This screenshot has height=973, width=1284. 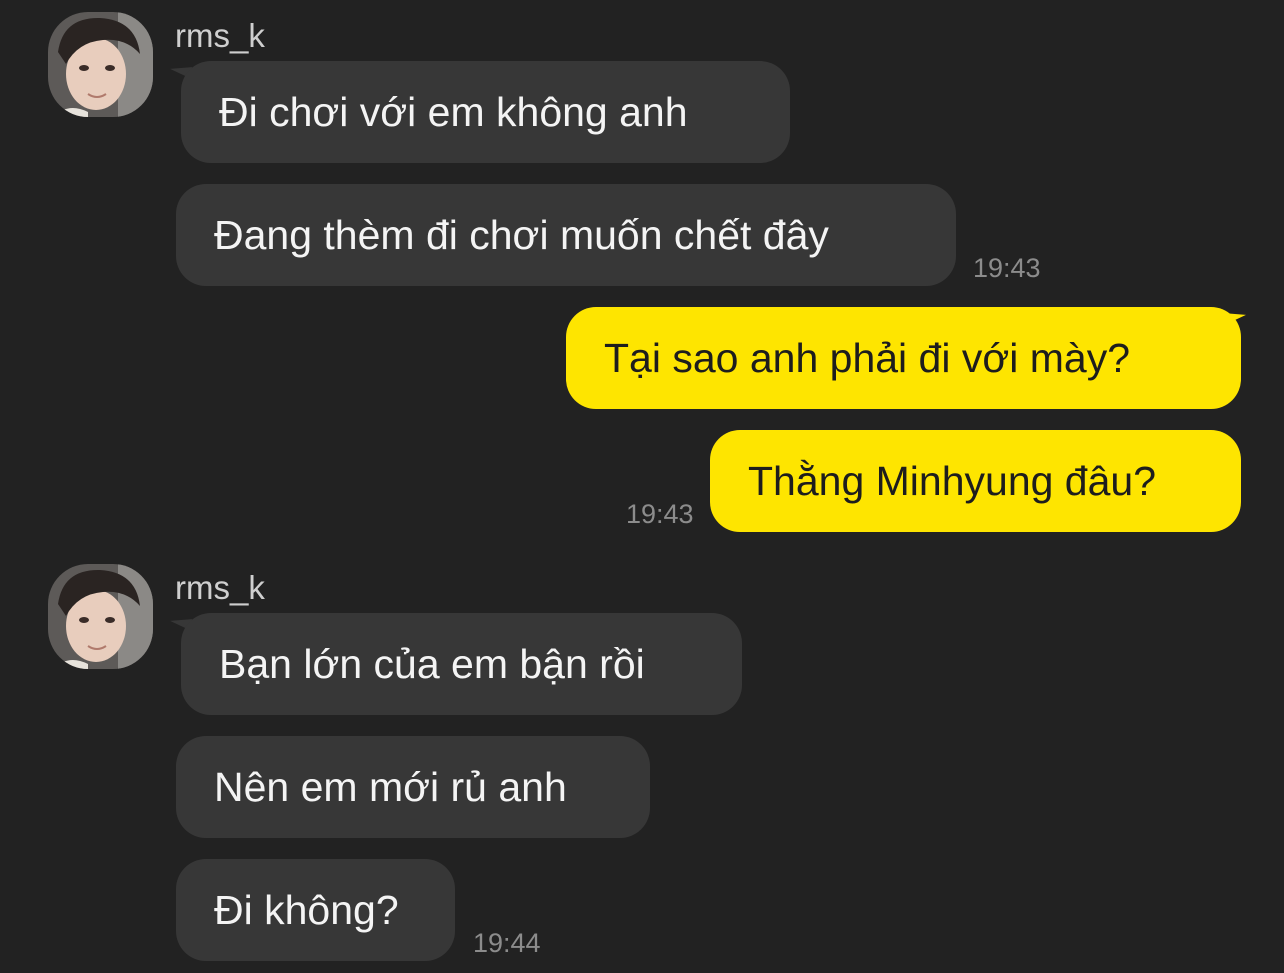 What do you see at coordinates (507, 943) in the screenshot?
I see `message-timestamp: 19:44` at bounding box center [507, 943].